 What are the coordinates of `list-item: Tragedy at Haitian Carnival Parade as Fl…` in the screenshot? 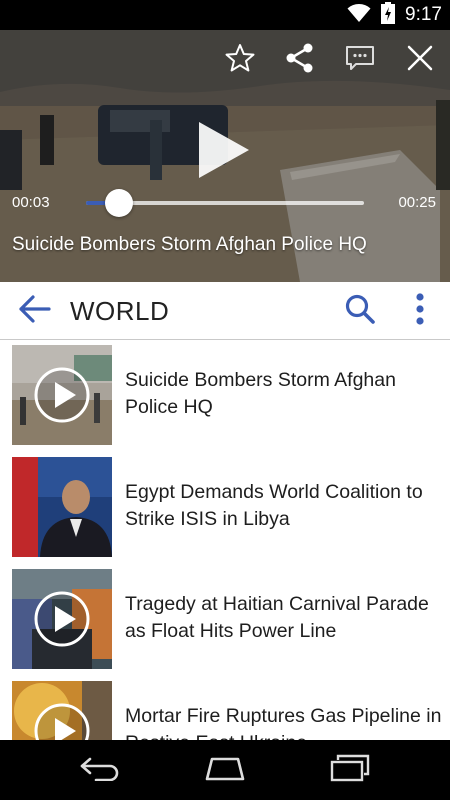 It's located at (225, 620).